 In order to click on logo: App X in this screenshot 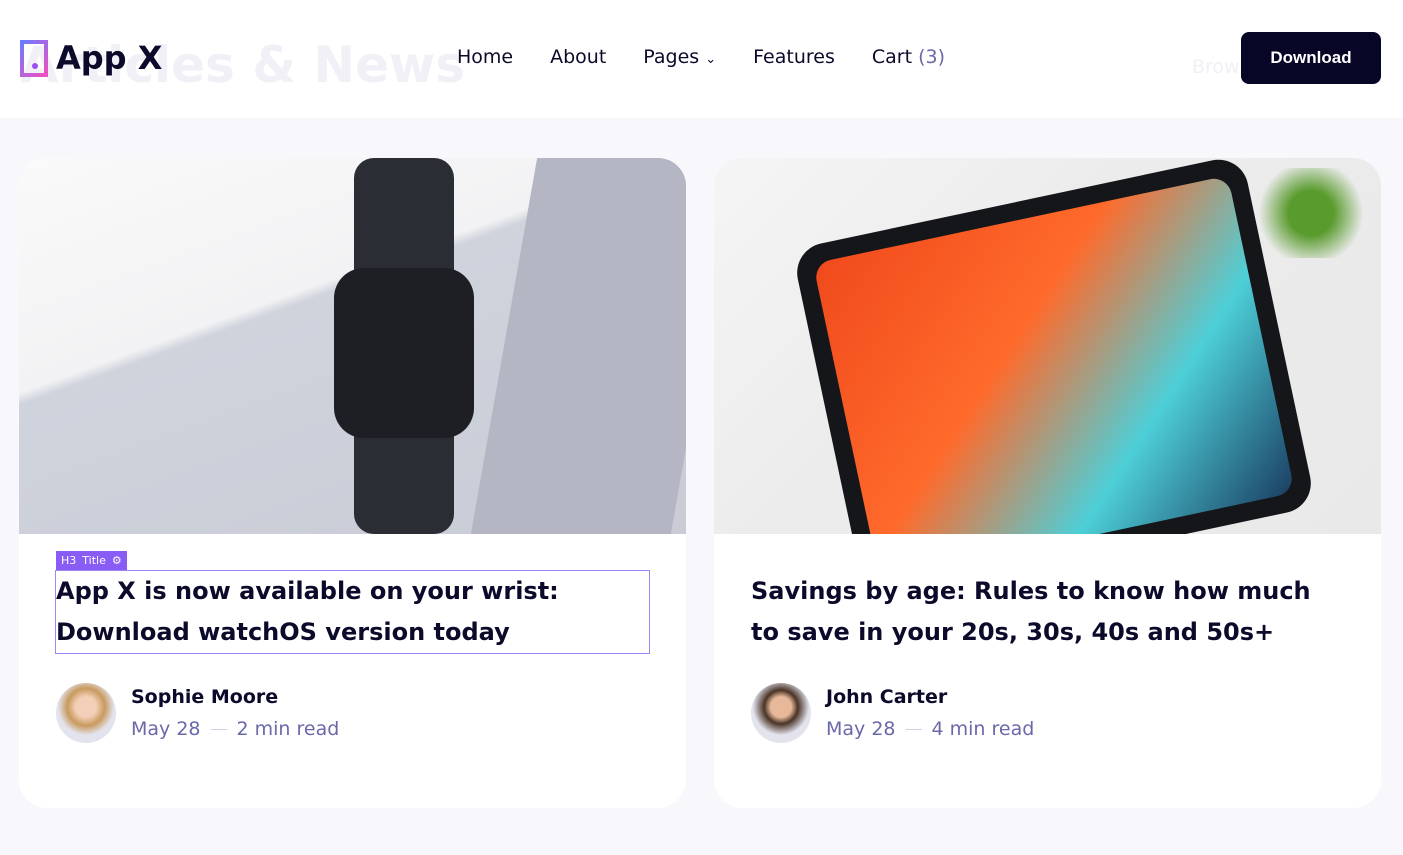, I will do `click(91, 58)`.